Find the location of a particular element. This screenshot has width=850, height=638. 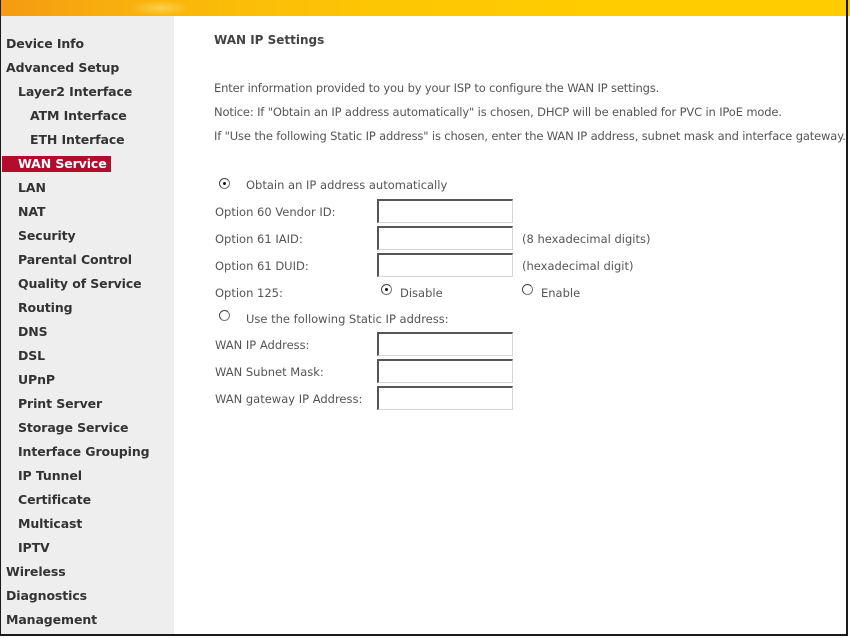

top-banner is located at coordinates (425, 8).